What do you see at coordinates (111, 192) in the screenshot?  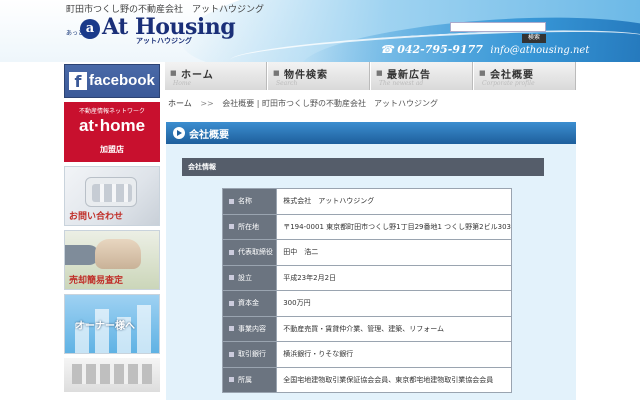 I see `telephone-image` at bounding box center [111, 192].